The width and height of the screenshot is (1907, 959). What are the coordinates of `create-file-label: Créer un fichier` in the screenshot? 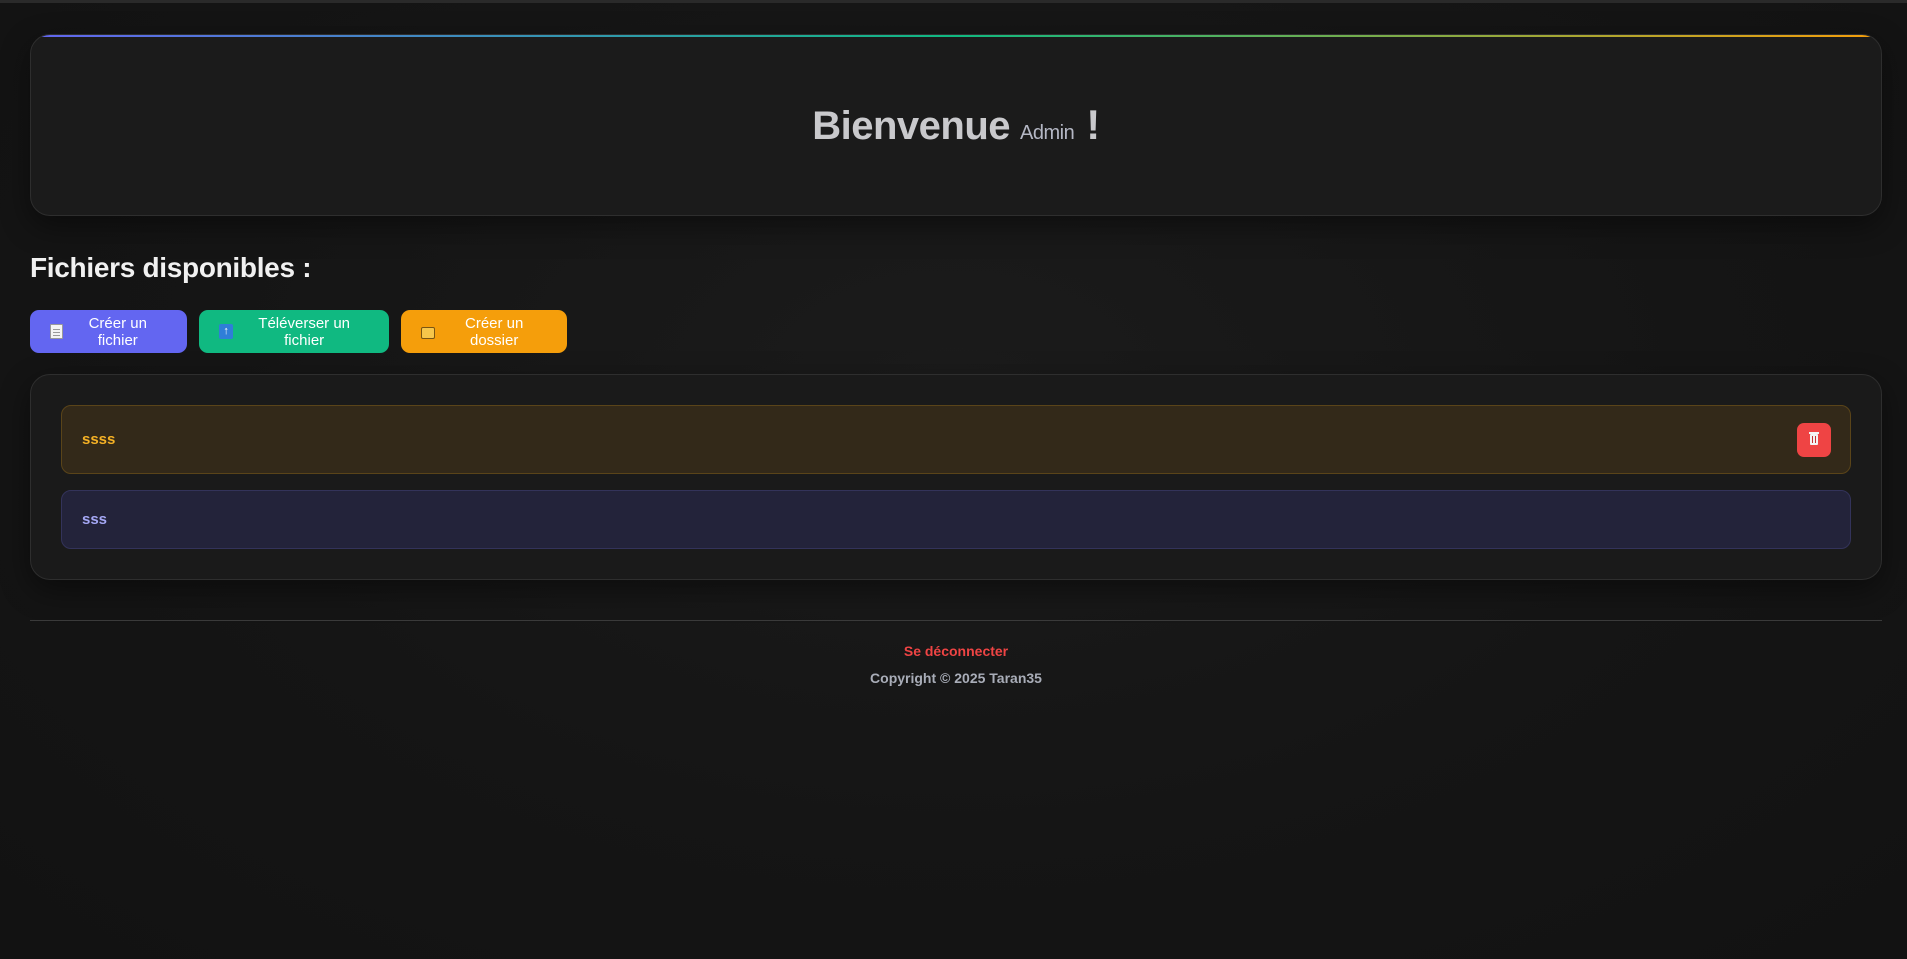 It's located at (117, 331).